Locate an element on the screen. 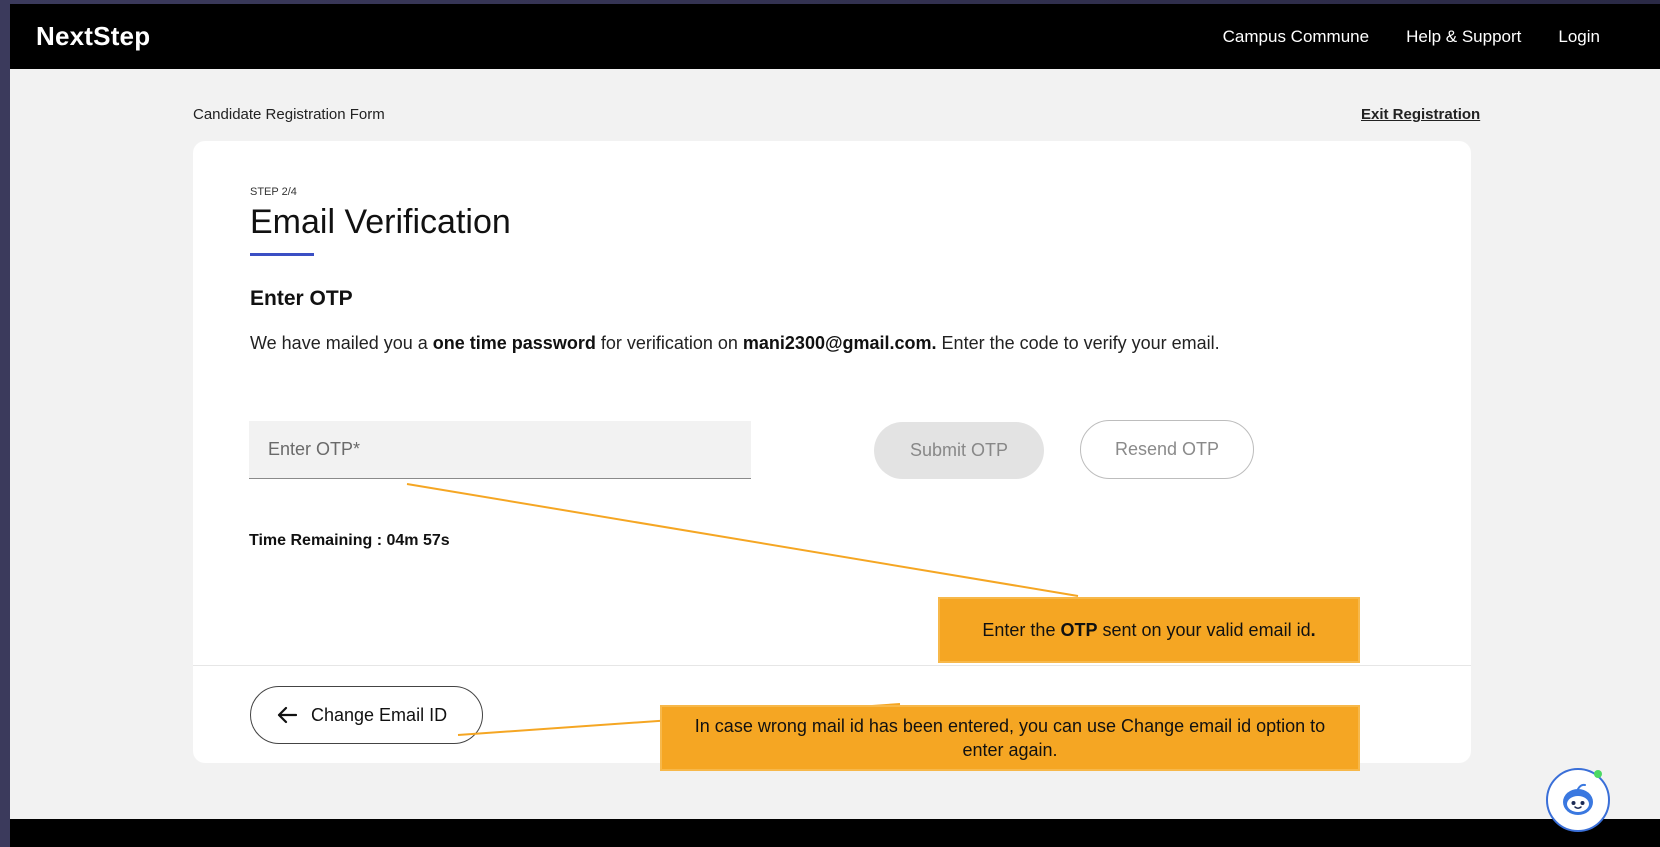 Image resolution: width=1660 pixels, height=847 pixels. nav-link-login: Login is located at coordinates (1579, 37).